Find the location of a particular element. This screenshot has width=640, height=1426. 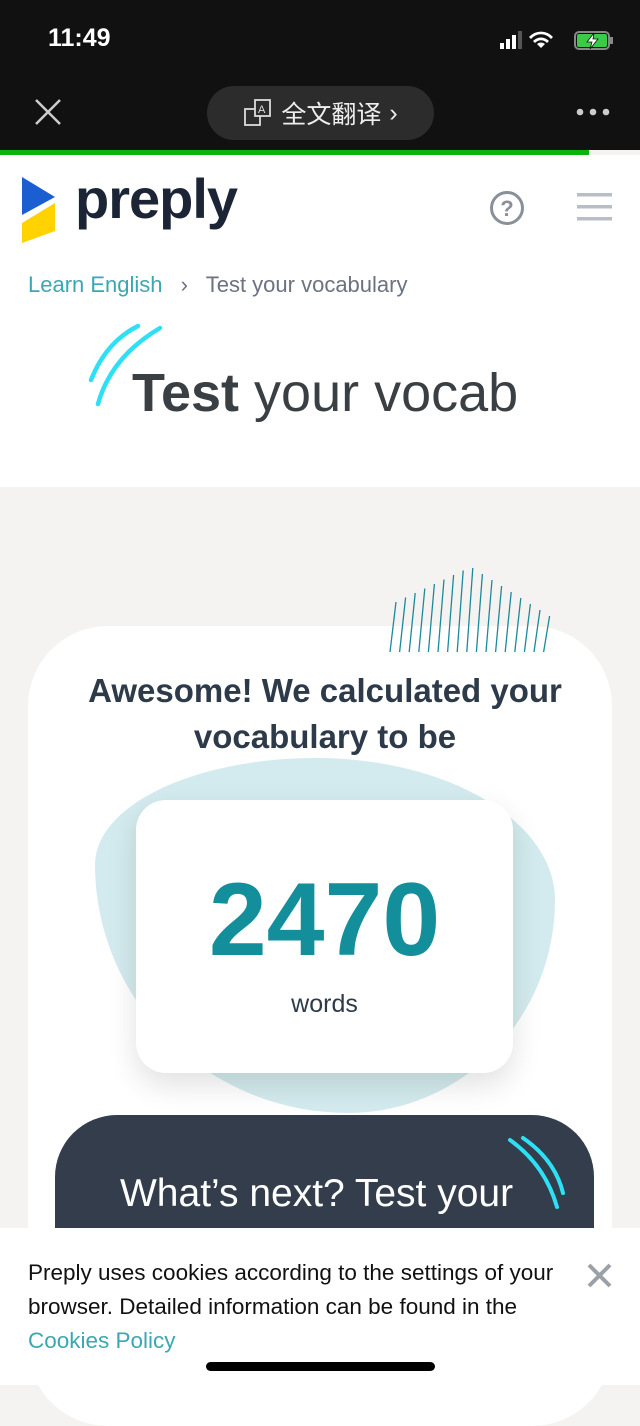

more-icon is located at coordinates (593, 112).